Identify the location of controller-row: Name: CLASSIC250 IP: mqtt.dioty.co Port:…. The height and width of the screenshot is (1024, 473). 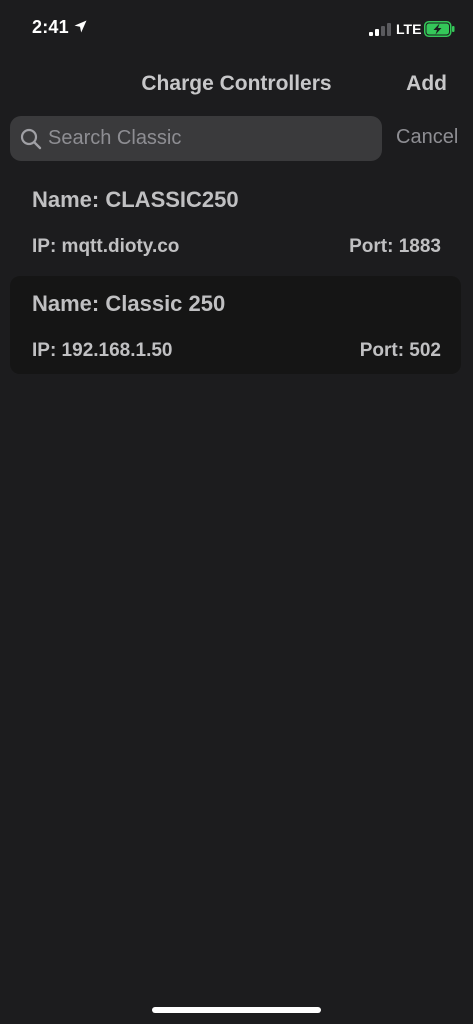
(235, 221).